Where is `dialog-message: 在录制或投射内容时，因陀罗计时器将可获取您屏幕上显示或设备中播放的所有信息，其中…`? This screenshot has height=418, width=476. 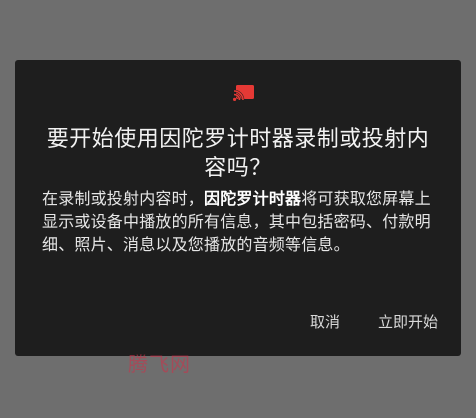
dialog-message: 在录制或投射内容时，因陀罗计时器将可获取您屏幕上显示或设备中播放的所有信息，其中… is located at coordinates (240, 221).